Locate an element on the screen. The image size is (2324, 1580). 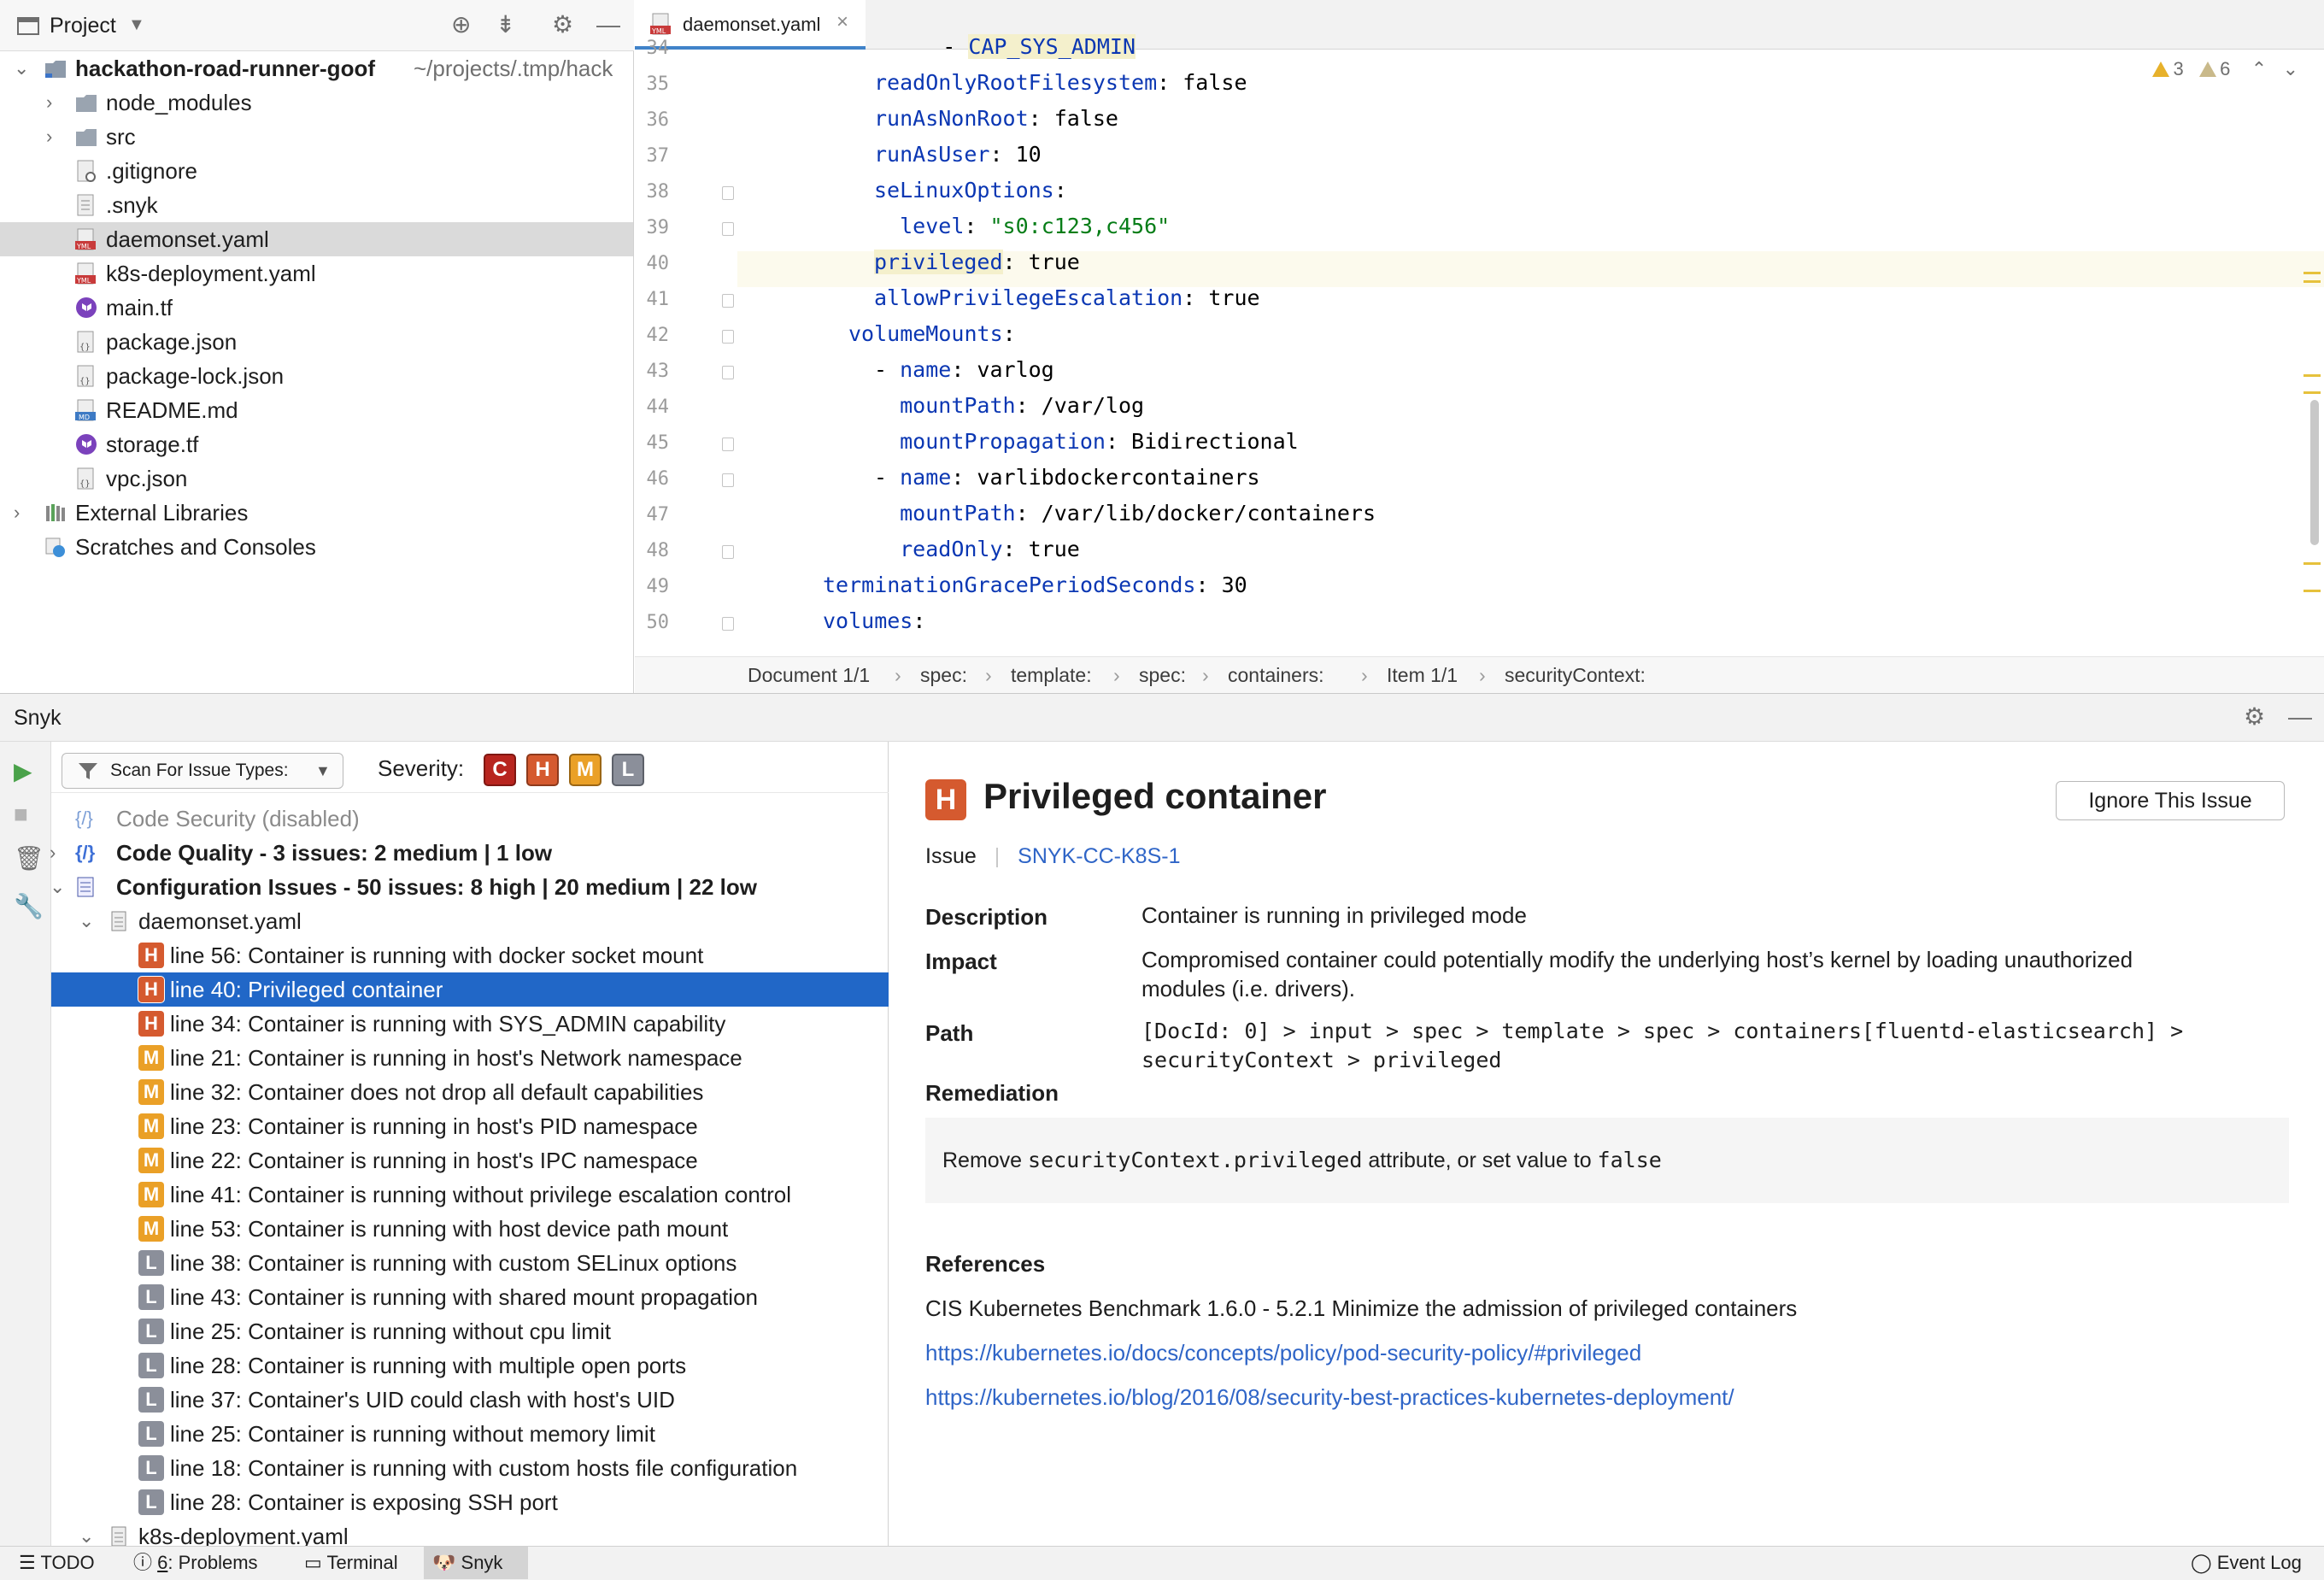
scan-issue-types-dropdown: Scan For Issue Types: ▼ is located at coordinates (202, 771).